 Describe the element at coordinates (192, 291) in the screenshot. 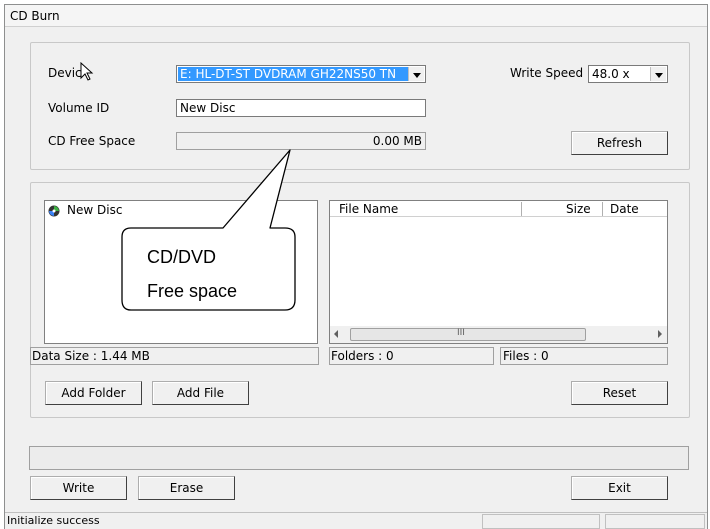

I see `callout-line-2: Free space` at that location.